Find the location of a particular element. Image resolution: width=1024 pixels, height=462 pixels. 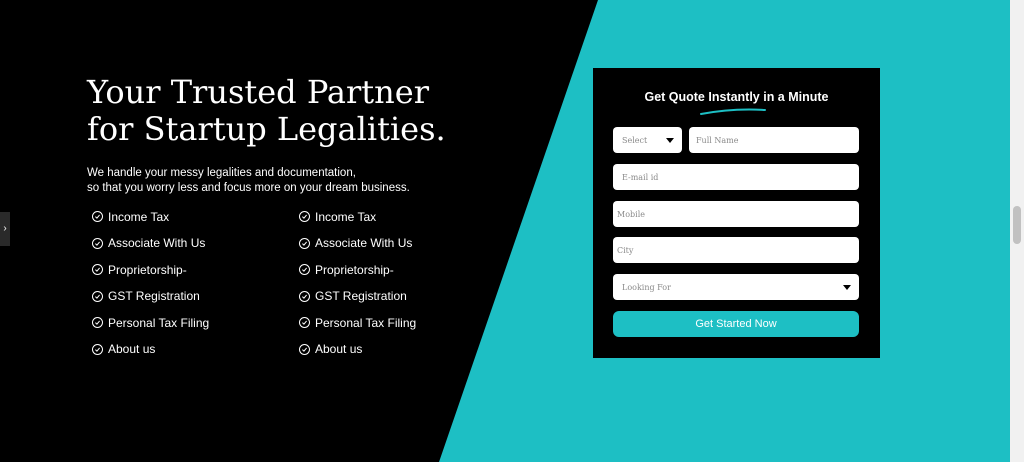

select-dropdown-label: Select is located at coordinates (635, 140).